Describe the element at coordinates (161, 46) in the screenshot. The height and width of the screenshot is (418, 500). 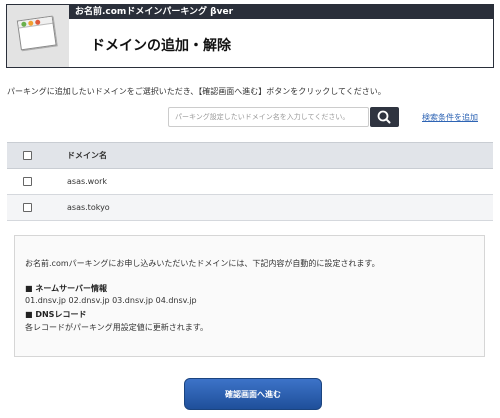
I see `page-title: ドメインの追加・解除` at that location.